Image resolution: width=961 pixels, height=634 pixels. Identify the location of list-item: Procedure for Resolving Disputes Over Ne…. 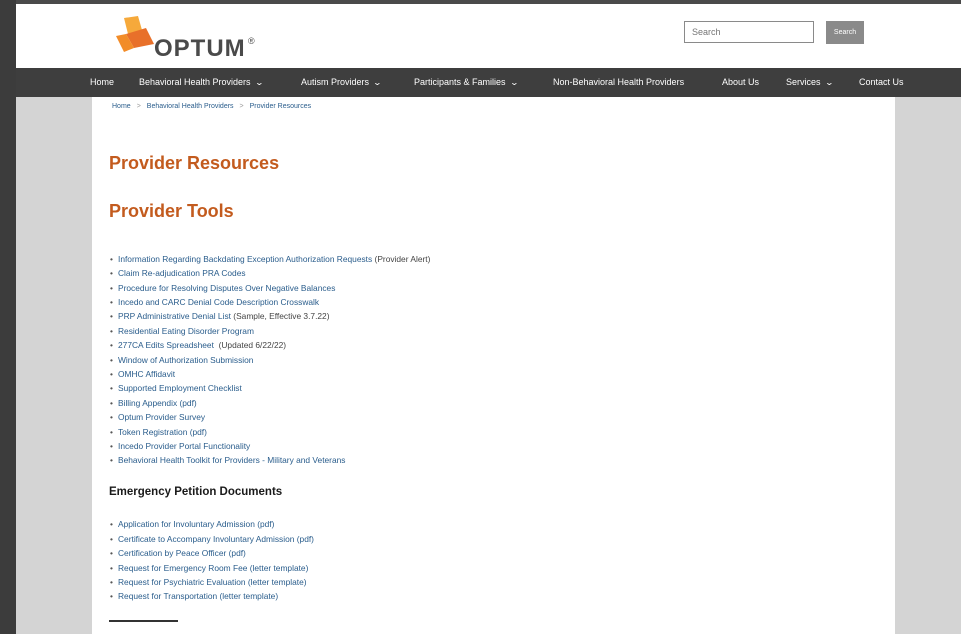
(222, 288).